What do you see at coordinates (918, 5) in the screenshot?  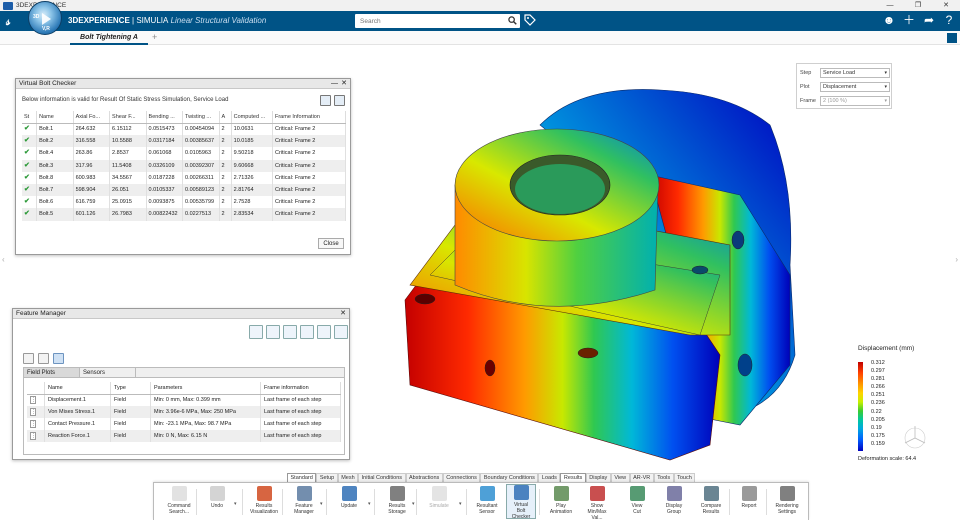 I see `maximize-button: ❐` at bounding box center [918, 5].